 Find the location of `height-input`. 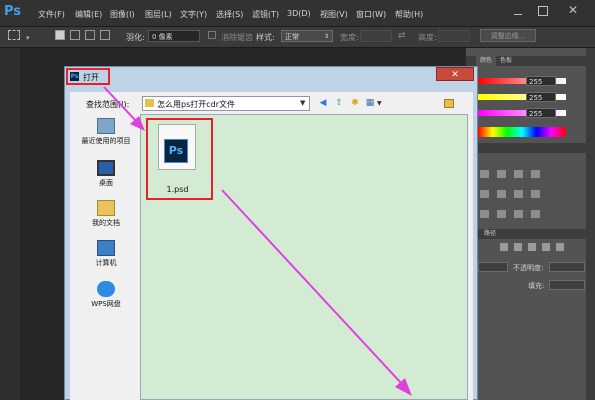

height-input is located at coordinates (454, 36).